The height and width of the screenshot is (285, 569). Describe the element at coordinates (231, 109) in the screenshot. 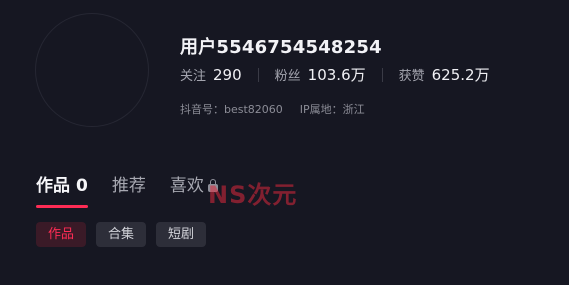

I see `douyin-id: 抖音号：best82060` at that location.